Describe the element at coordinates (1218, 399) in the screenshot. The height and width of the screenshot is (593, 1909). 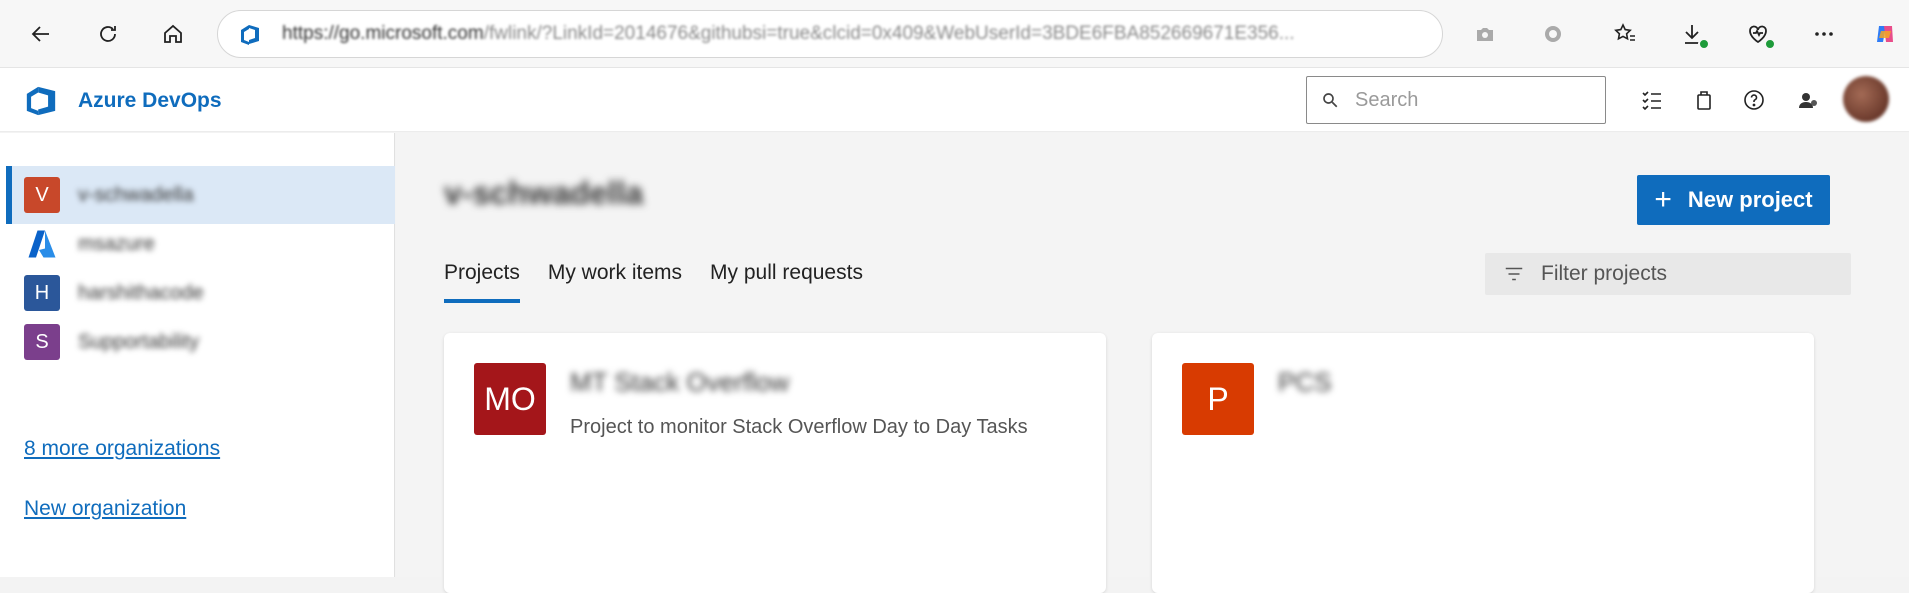
I see `project-avatar: P` at that location.